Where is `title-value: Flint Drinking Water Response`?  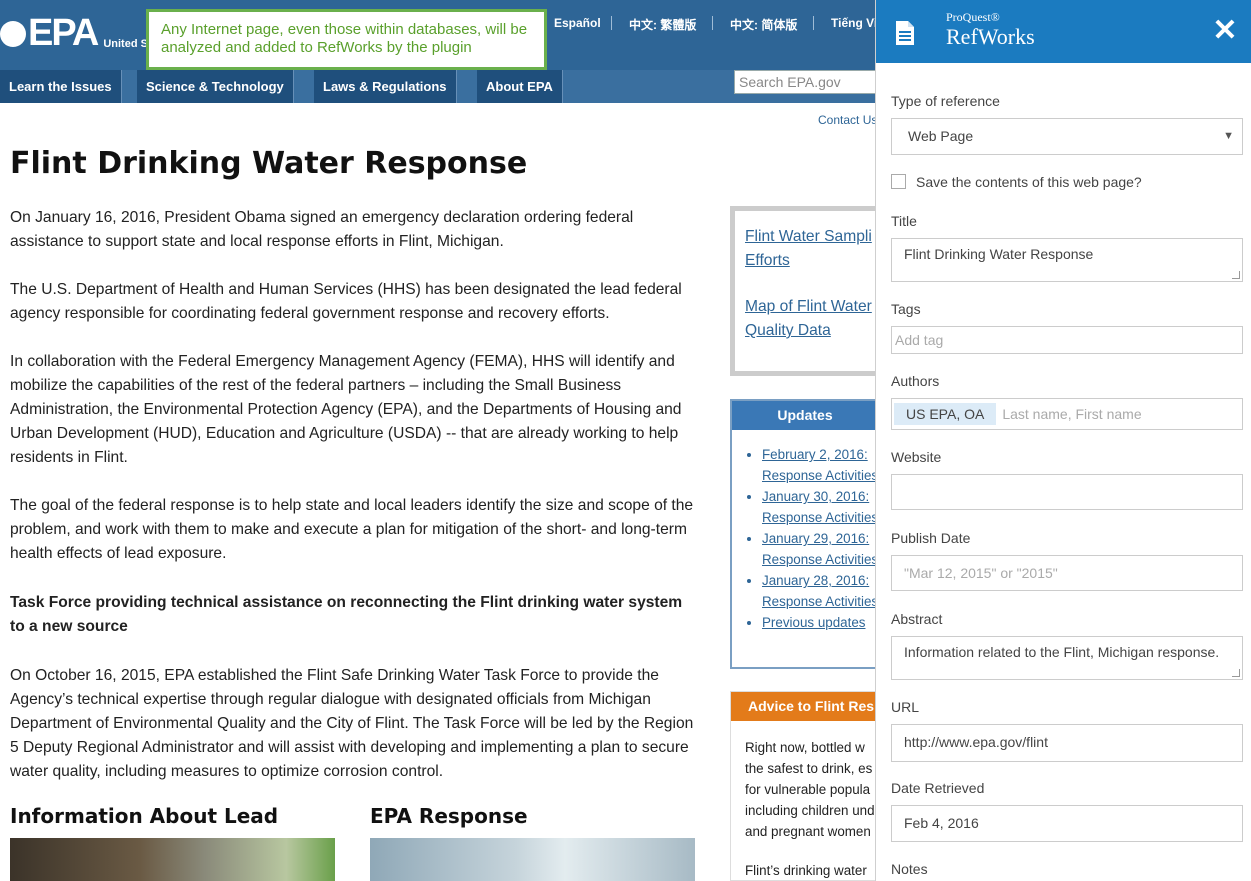 title-value: Flint Drinking Water Response is located at coordinates (999, 254).